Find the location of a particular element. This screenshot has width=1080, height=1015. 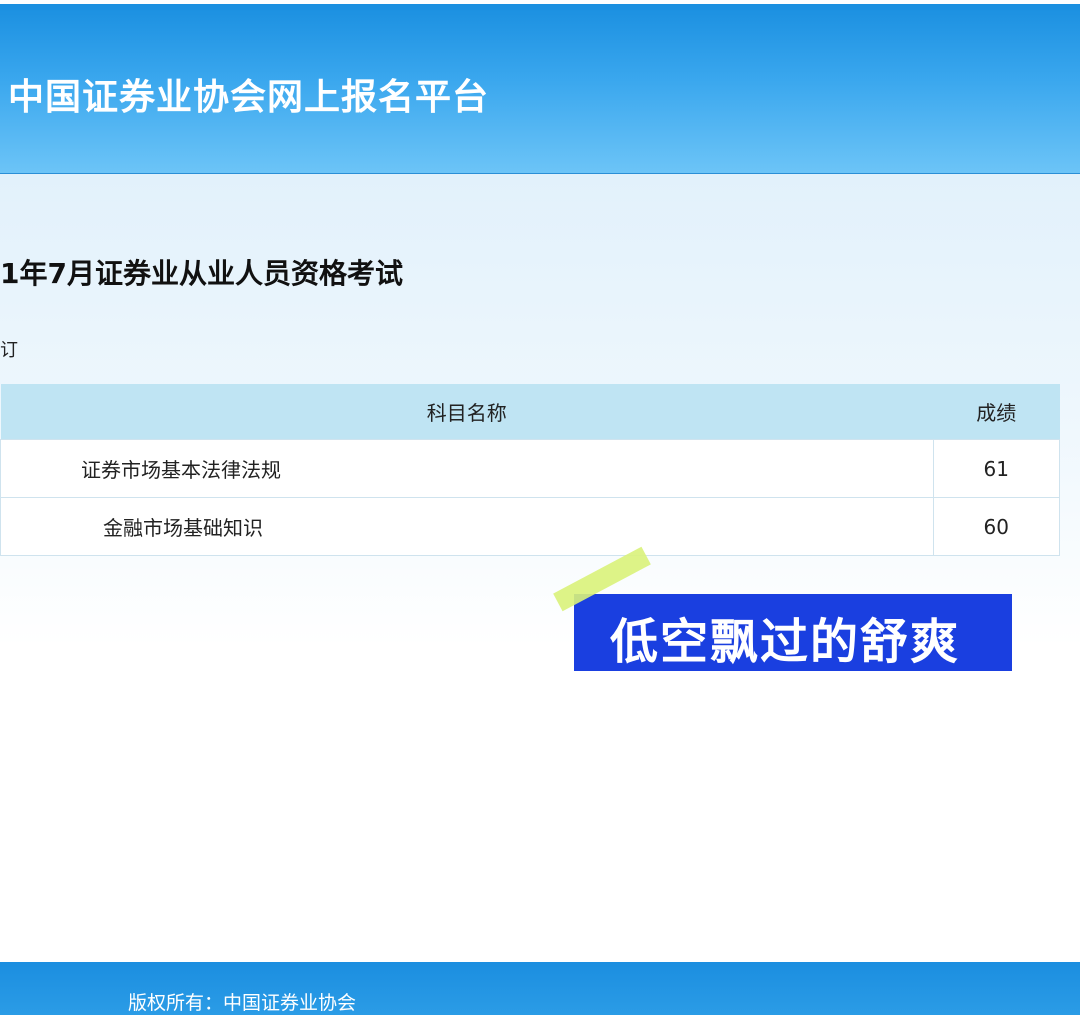

subject-cell: 金融市场基础知识 is located at coordinates (467, 526).